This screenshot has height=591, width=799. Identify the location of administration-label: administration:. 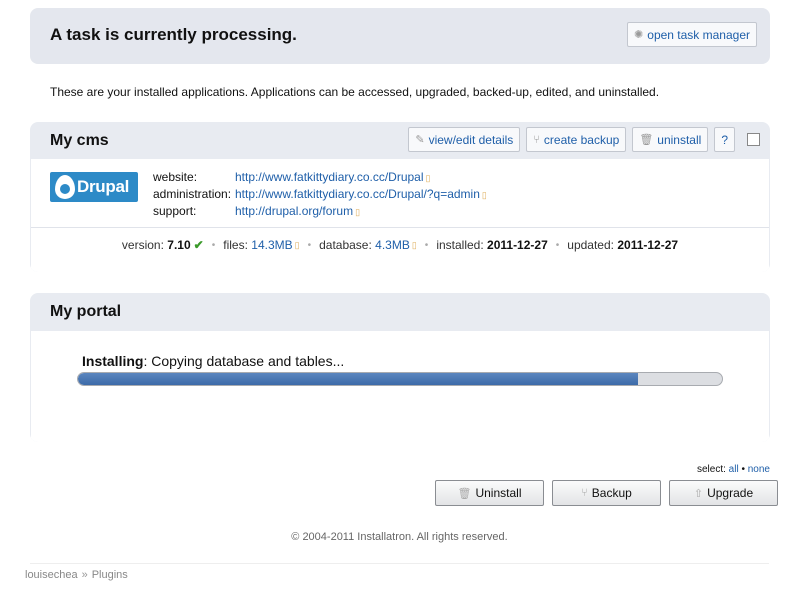
(192, 194).